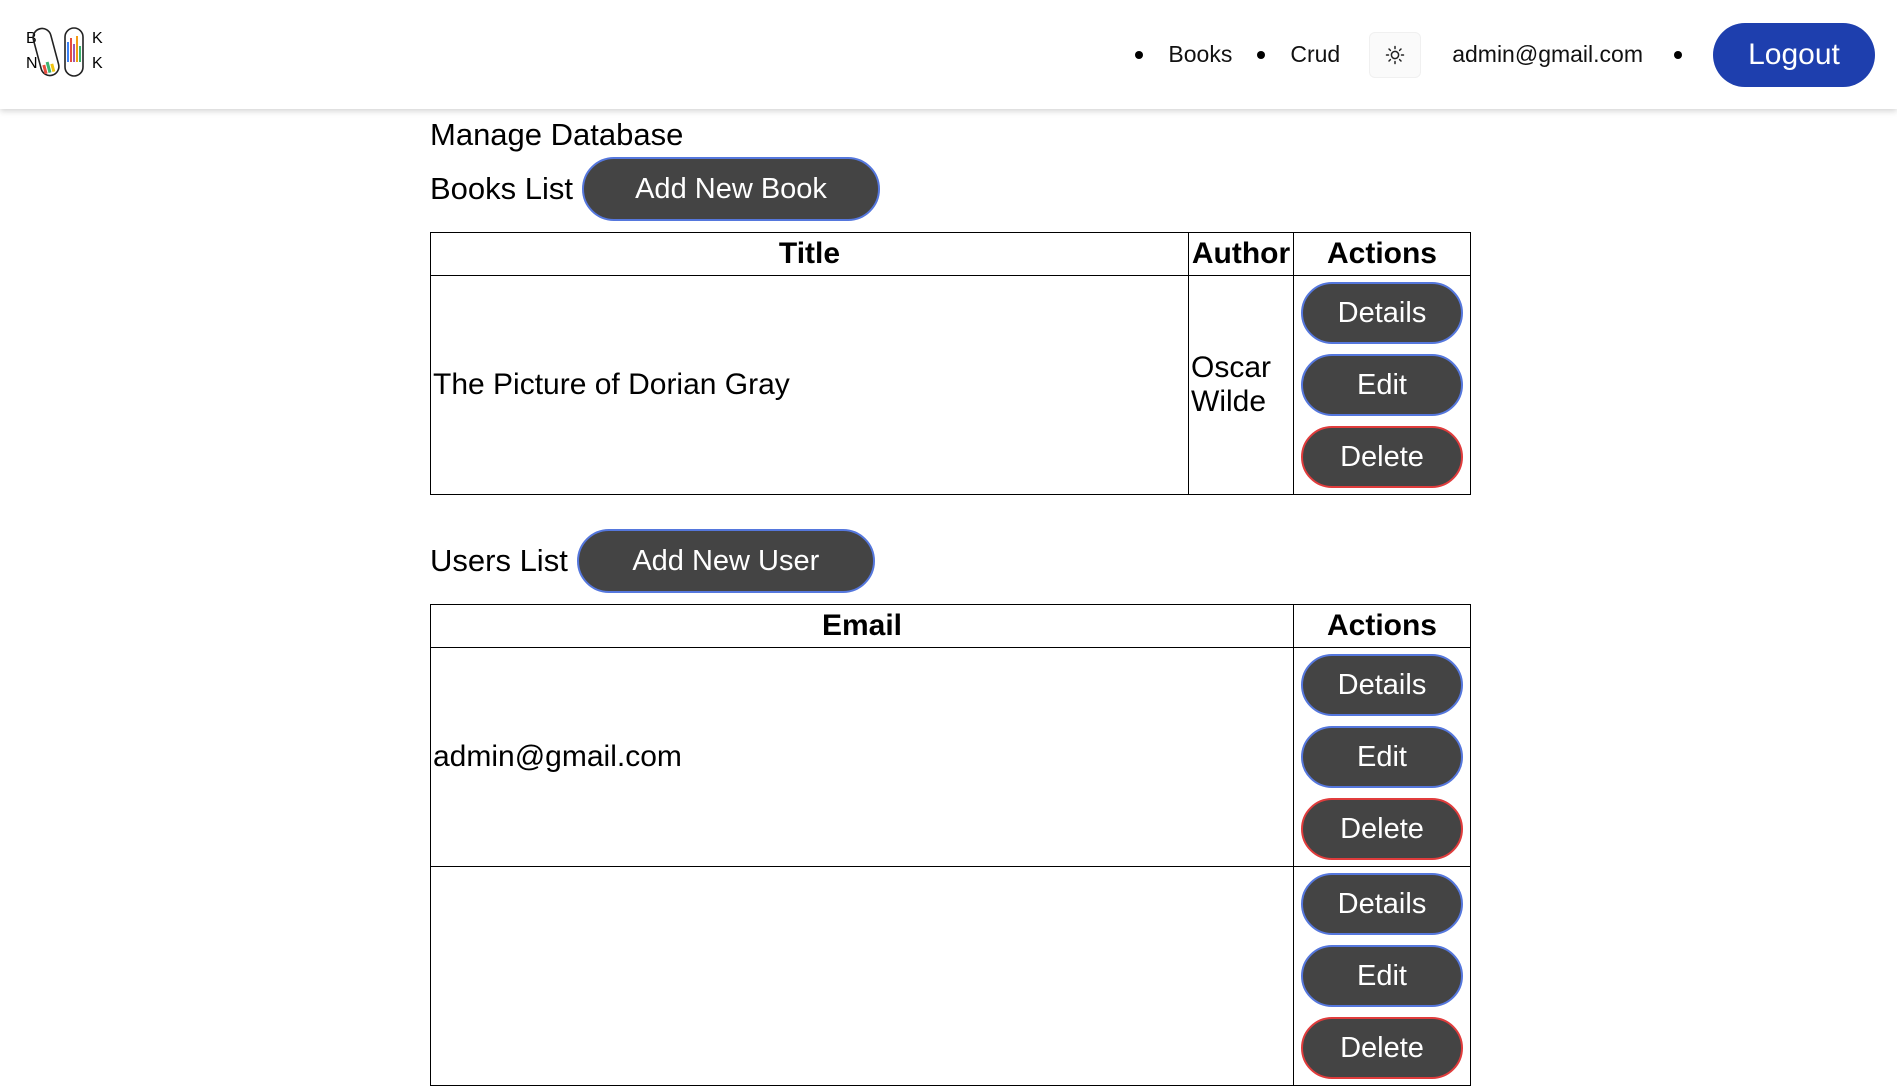 This screenshot has height=1086, width=1897. Describe the element at coordinates (809, 254) in the screenshot. I see `column-header-title: Title` at that location.